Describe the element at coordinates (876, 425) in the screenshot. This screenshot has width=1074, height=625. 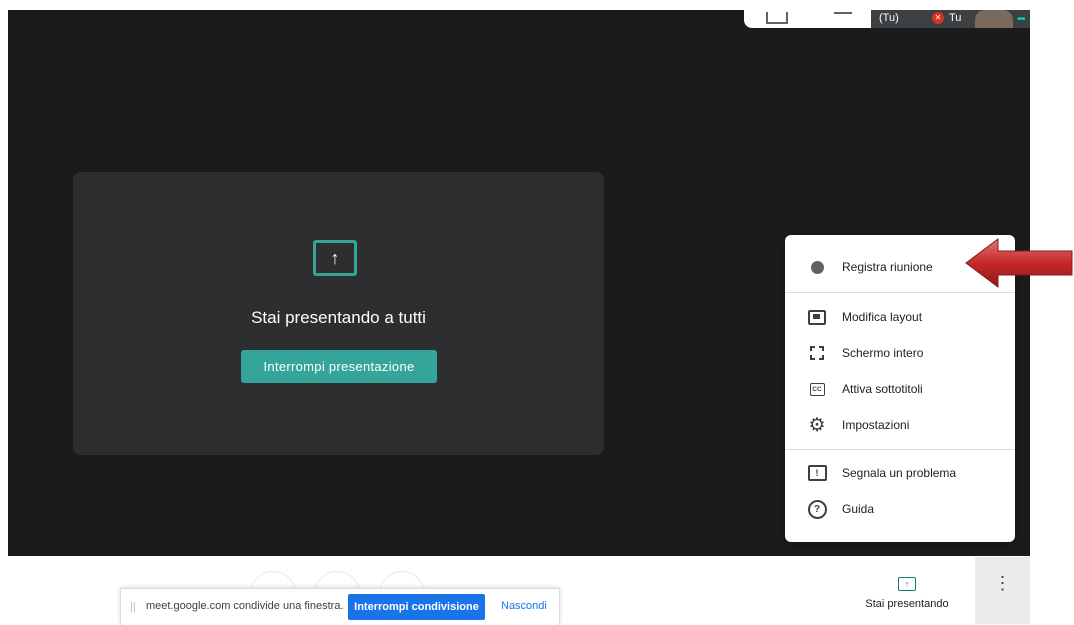
I see `menu-item-label: Impostazioni` at that location.